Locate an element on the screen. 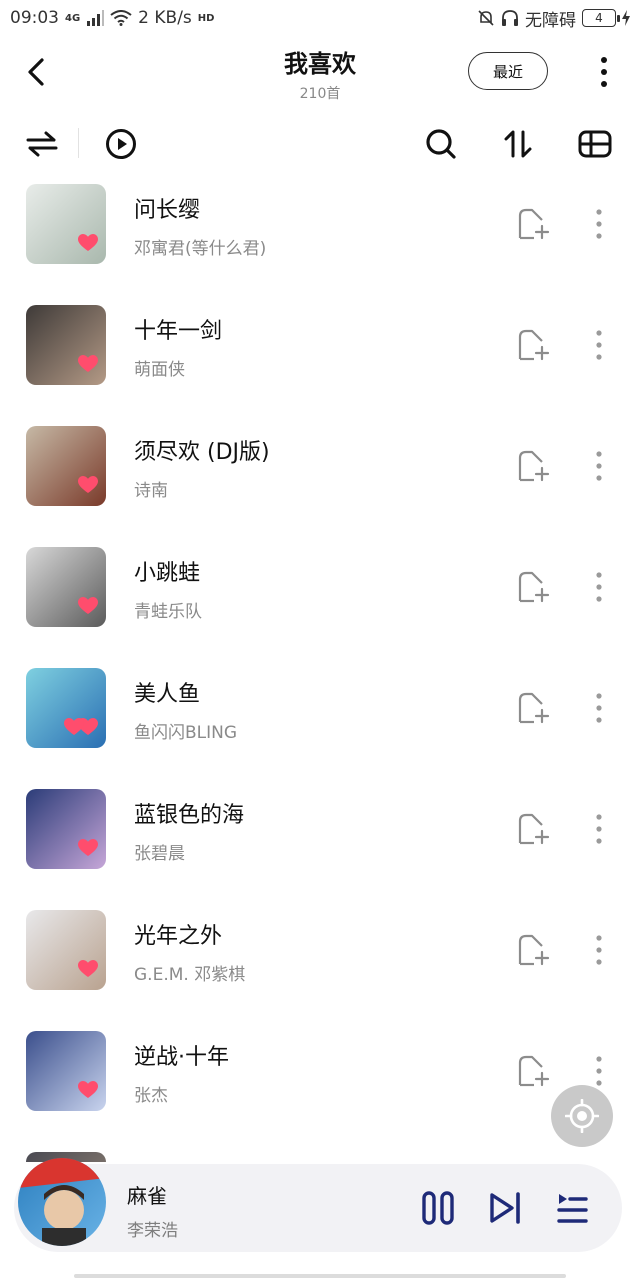 The width and height of the screenshot is (640, 1280). shuffle-icon is located at coordinates (42, 144).